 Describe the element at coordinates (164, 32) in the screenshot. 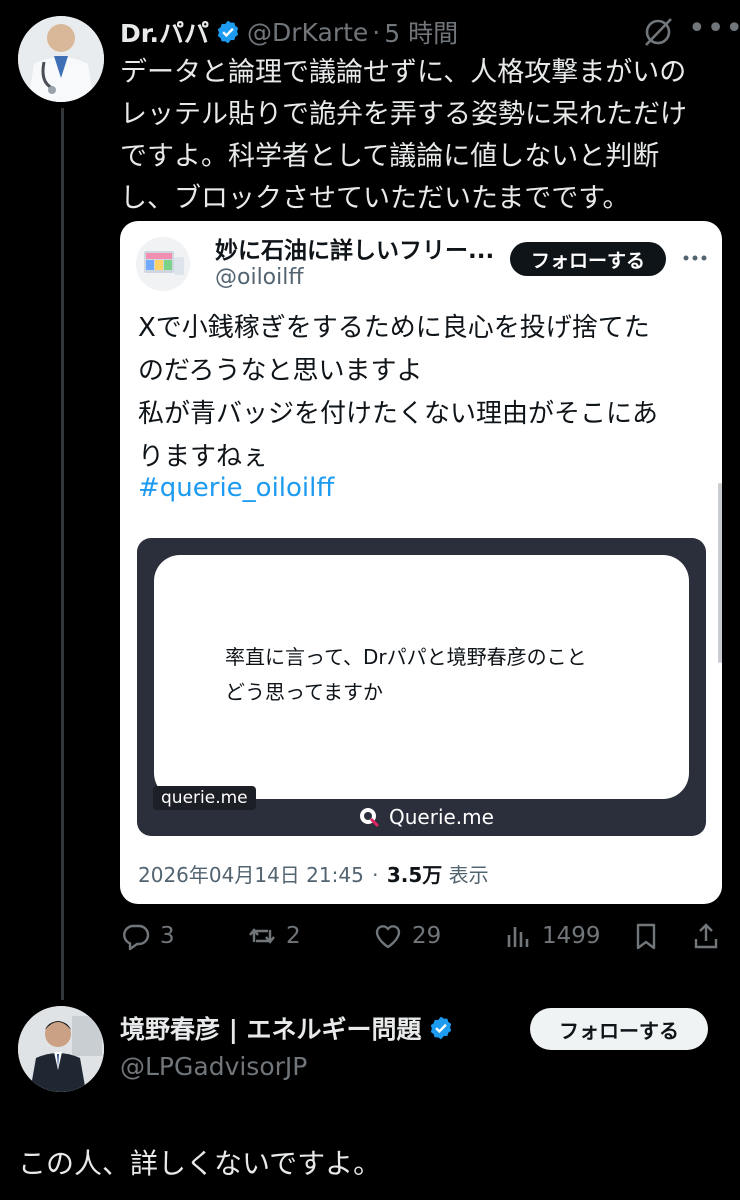

I see `author-name: Dr.パパ` at that location.